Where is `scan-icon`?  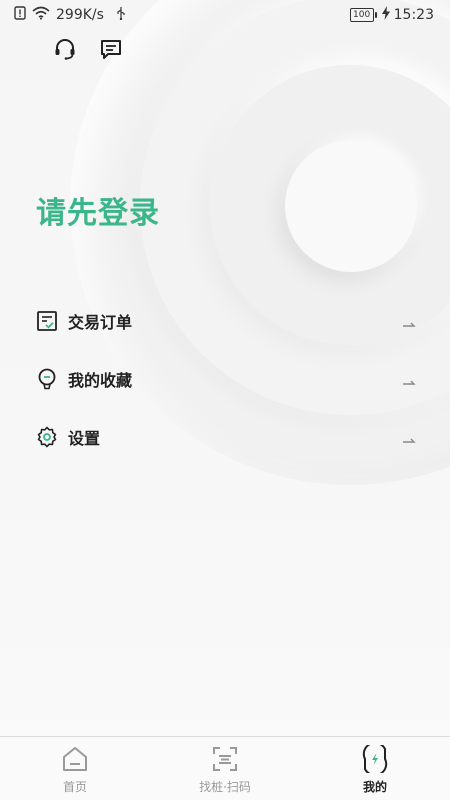 scan-icon is located at coordinates (225, 759).